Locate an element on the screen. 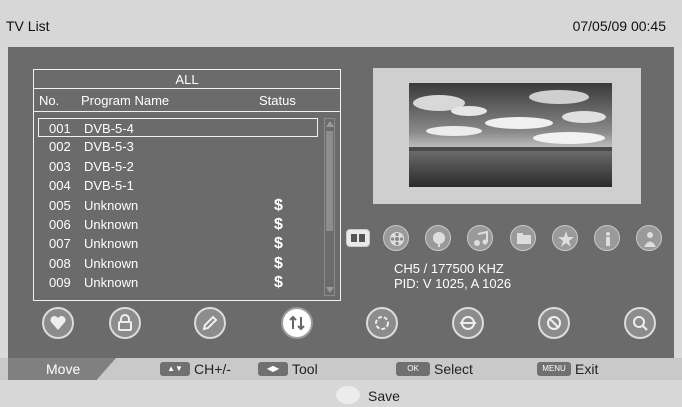 The width and height of the screenshot is (682, 407). find-icon is located at coordinates (640, 323).